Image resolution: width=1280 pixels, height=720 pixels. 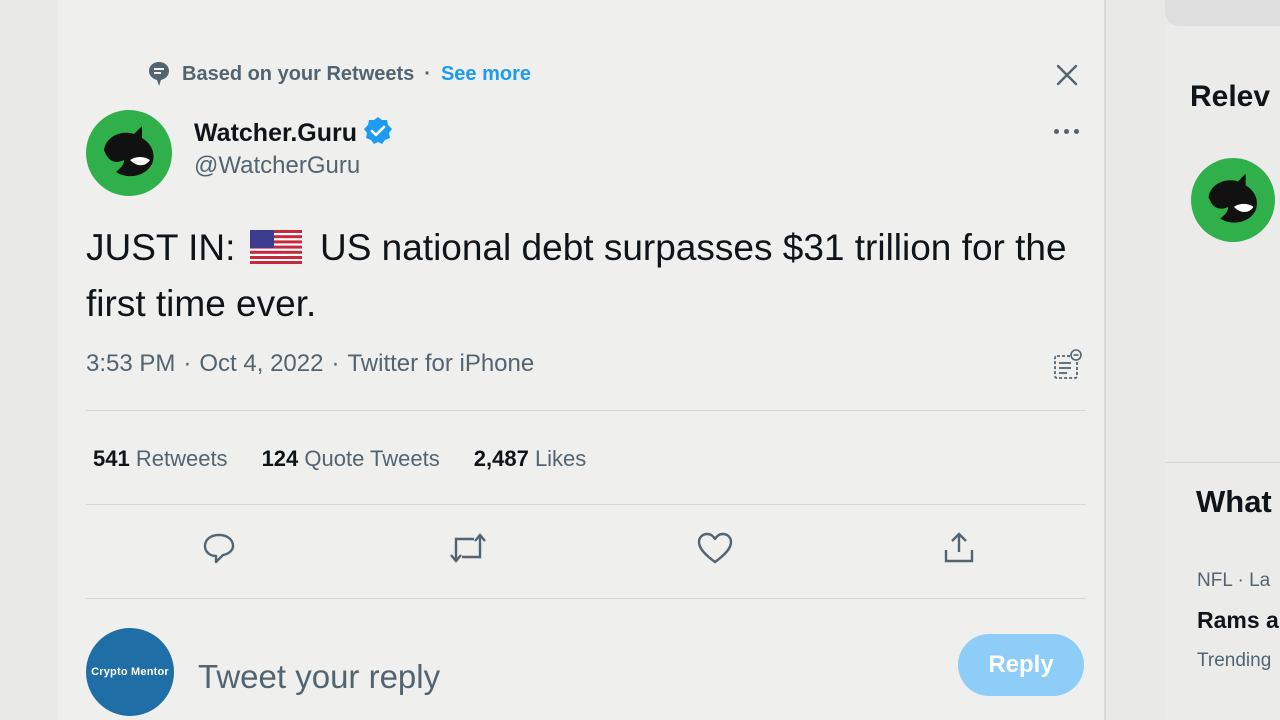 What do you see at coordinates (715, 548) in the screenshot?
I see `like-heart-icon` at bounding box center [715, 548].